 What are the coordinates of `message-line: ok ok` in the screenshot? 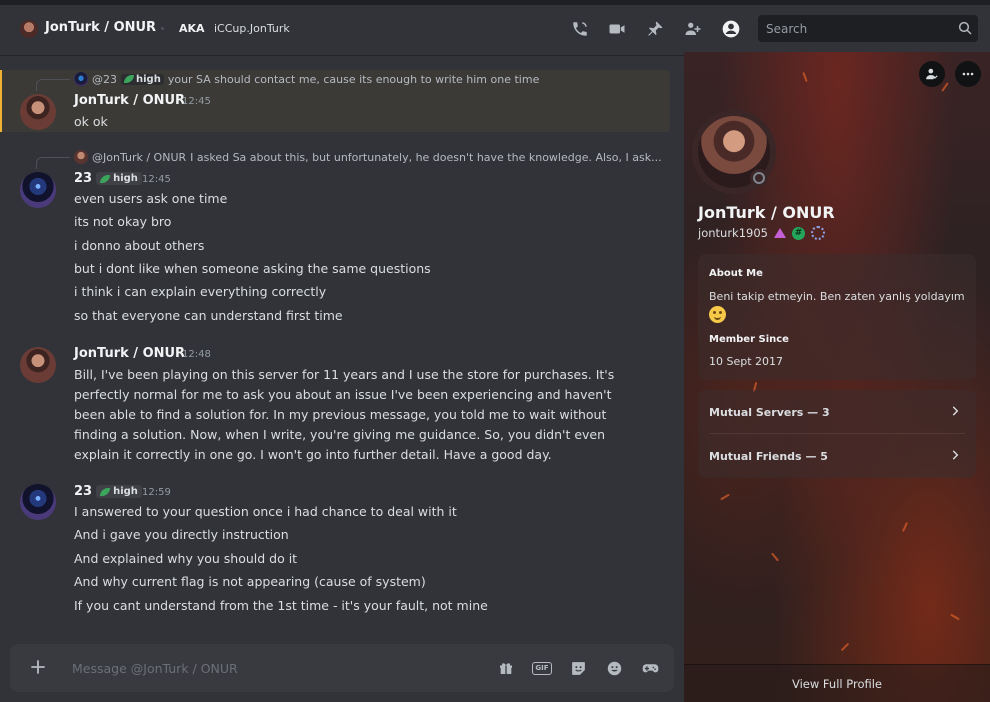 It's located at (91, 121).